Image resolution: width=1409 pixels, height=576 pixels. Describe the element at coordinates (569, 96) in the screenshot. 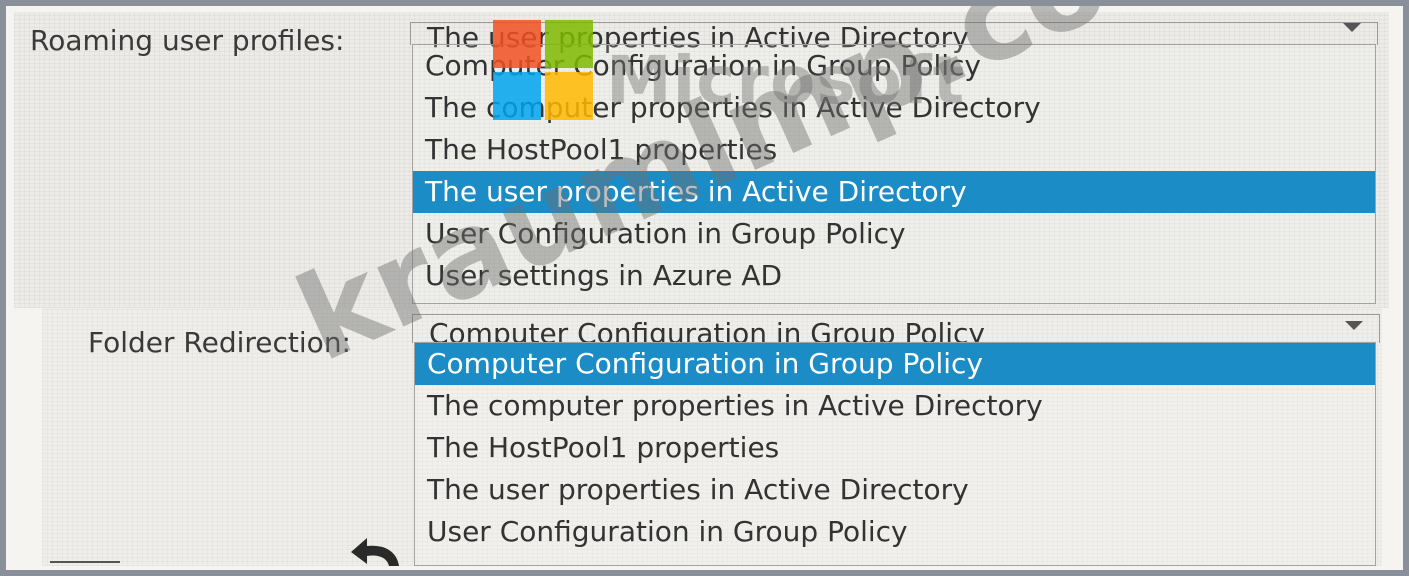

I see `logo-yellow-square` at that location.